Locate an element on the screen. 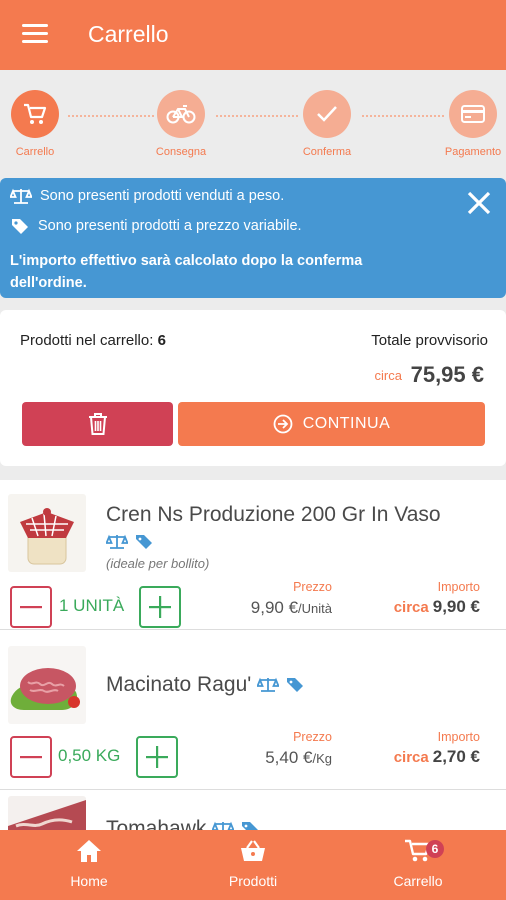 The height and width of the screenshot is (900, 506). cart-item: Tomahawk is located at coordinates (253, 811).